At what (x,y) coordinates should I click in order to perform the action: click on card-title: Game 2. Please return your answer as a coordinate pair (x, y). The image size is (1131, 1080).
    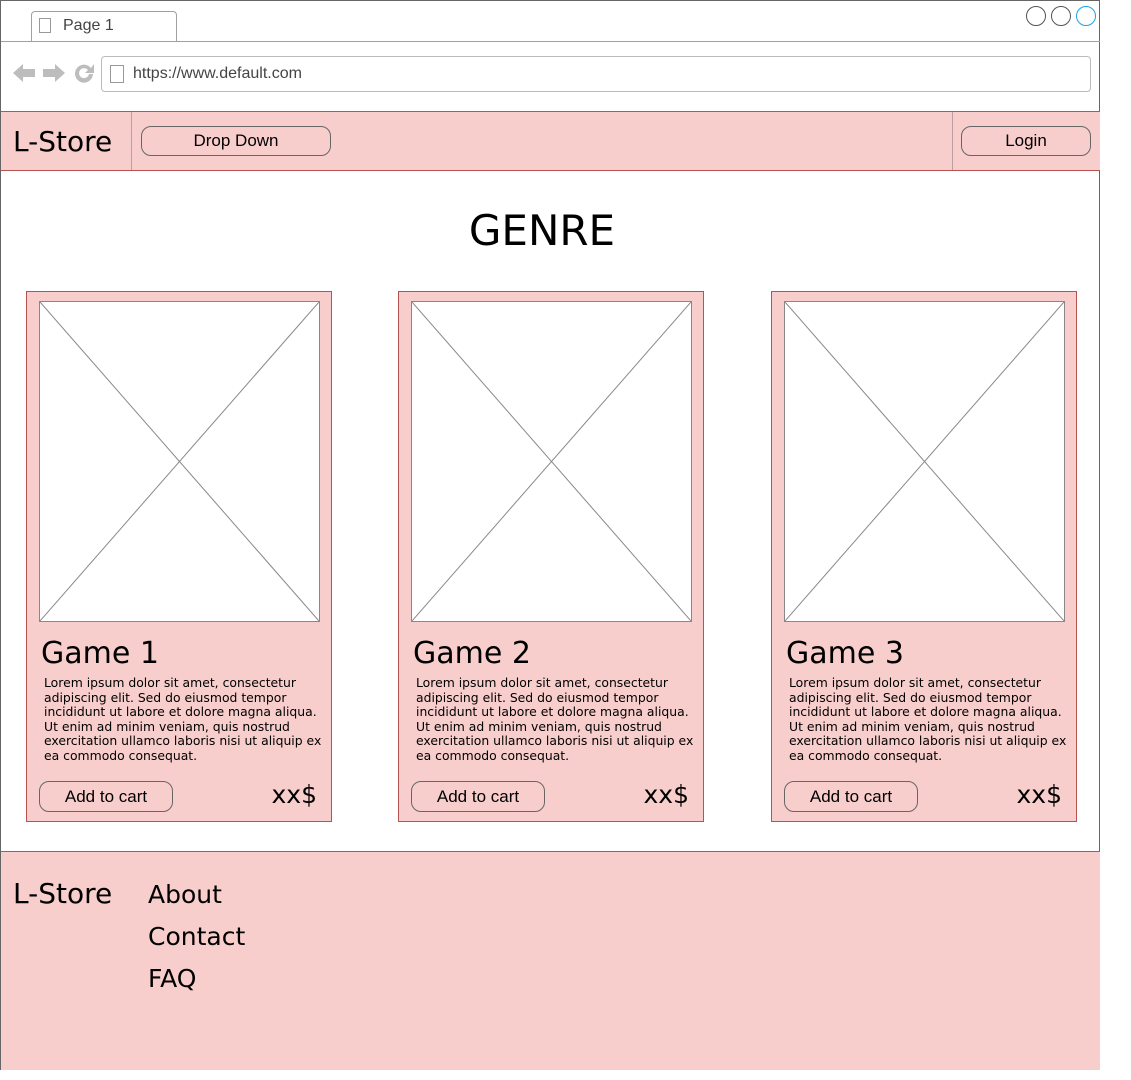
    Looking at the image, I should click on (472, 653).